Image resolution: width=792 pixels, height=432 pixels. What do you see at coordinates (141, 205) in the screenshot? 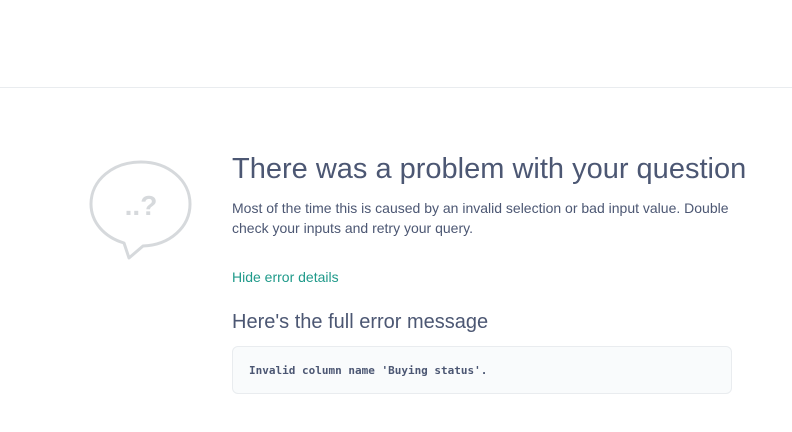
I see `bubble-text: ..?` at bounding box center [141, 205].